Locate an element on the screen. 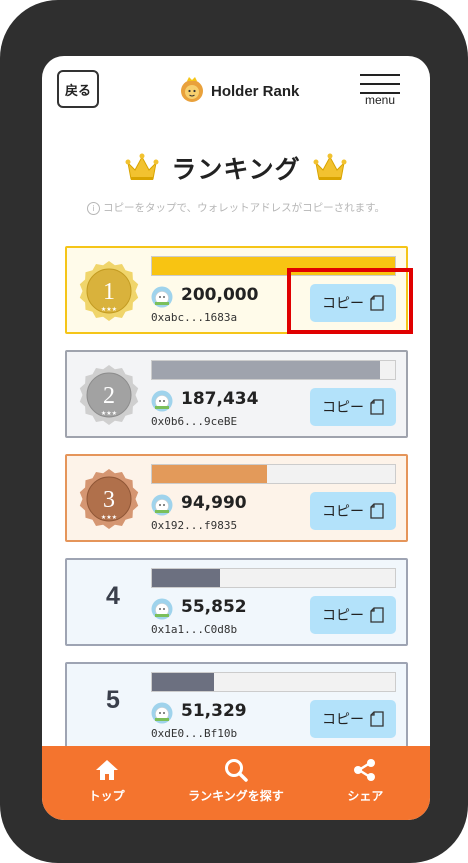 The width and height of the screenshot is (468, 863). home-icon is located at coordinates (106, 770).